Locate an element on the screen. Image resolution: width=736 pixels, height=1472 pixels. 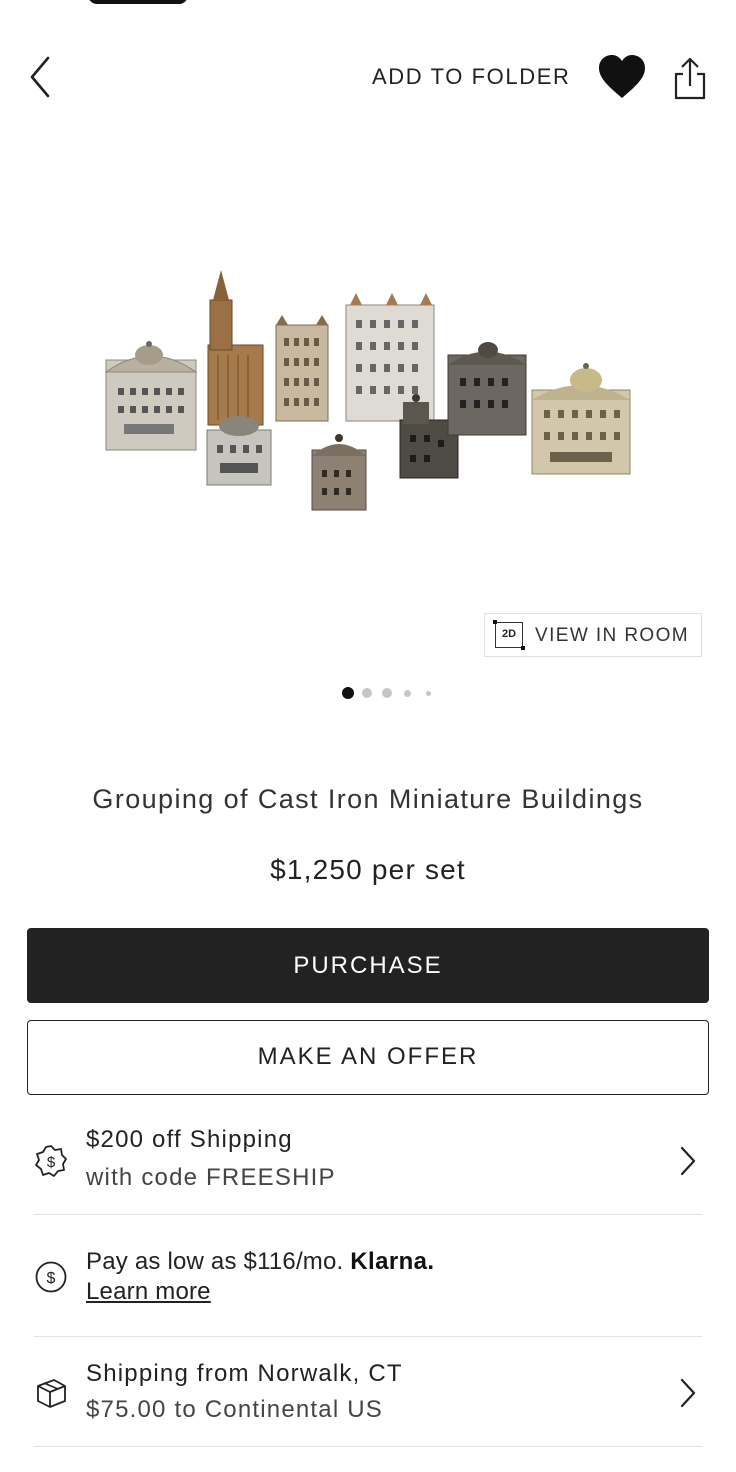
favorite-button is located at coordinates (622, 77).